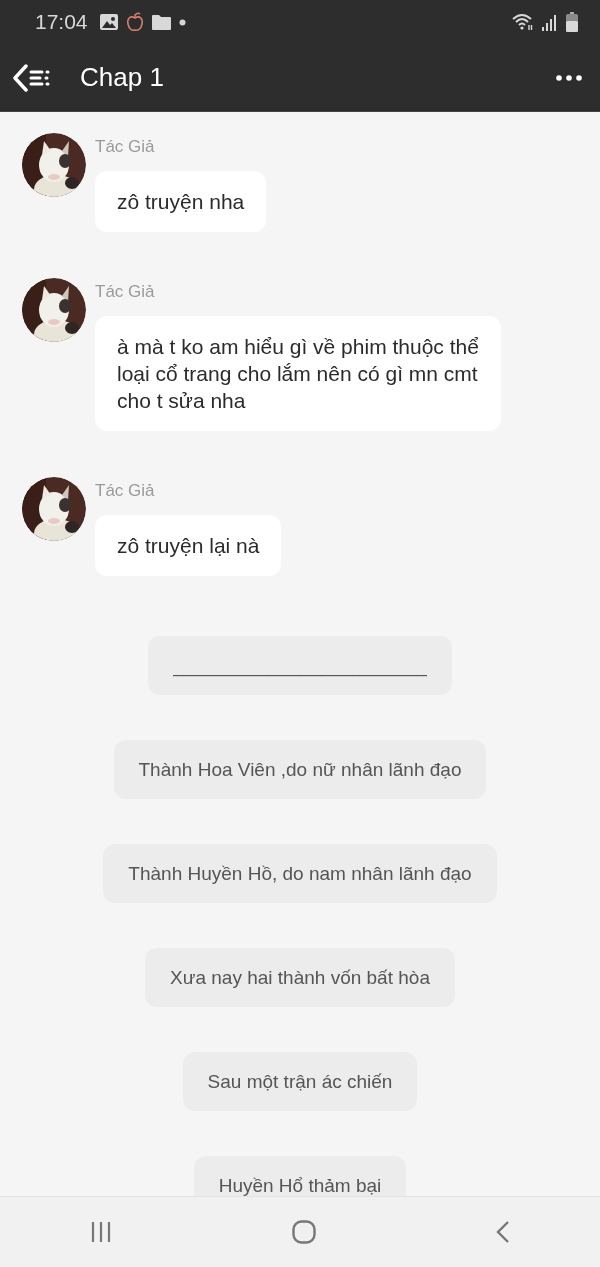 The image size is (600, 1267). I want to click on status-time: 17:04, so click(61, 22).